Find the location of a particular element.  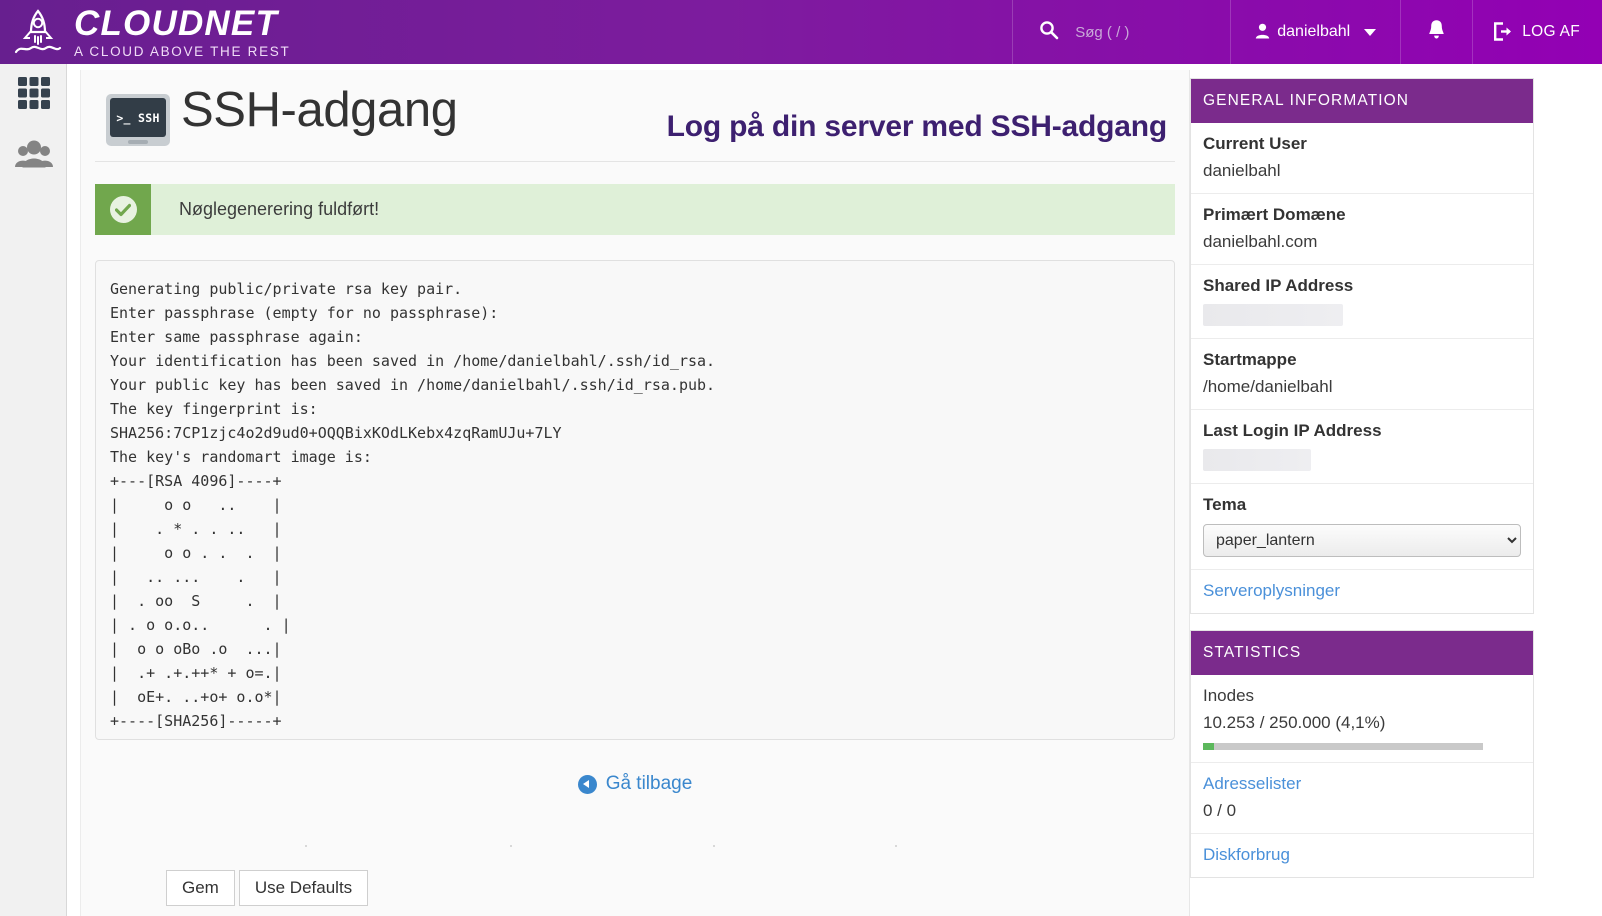

success-alert: Nøglegenerering fuldført! is located at coordinates (635, 209).